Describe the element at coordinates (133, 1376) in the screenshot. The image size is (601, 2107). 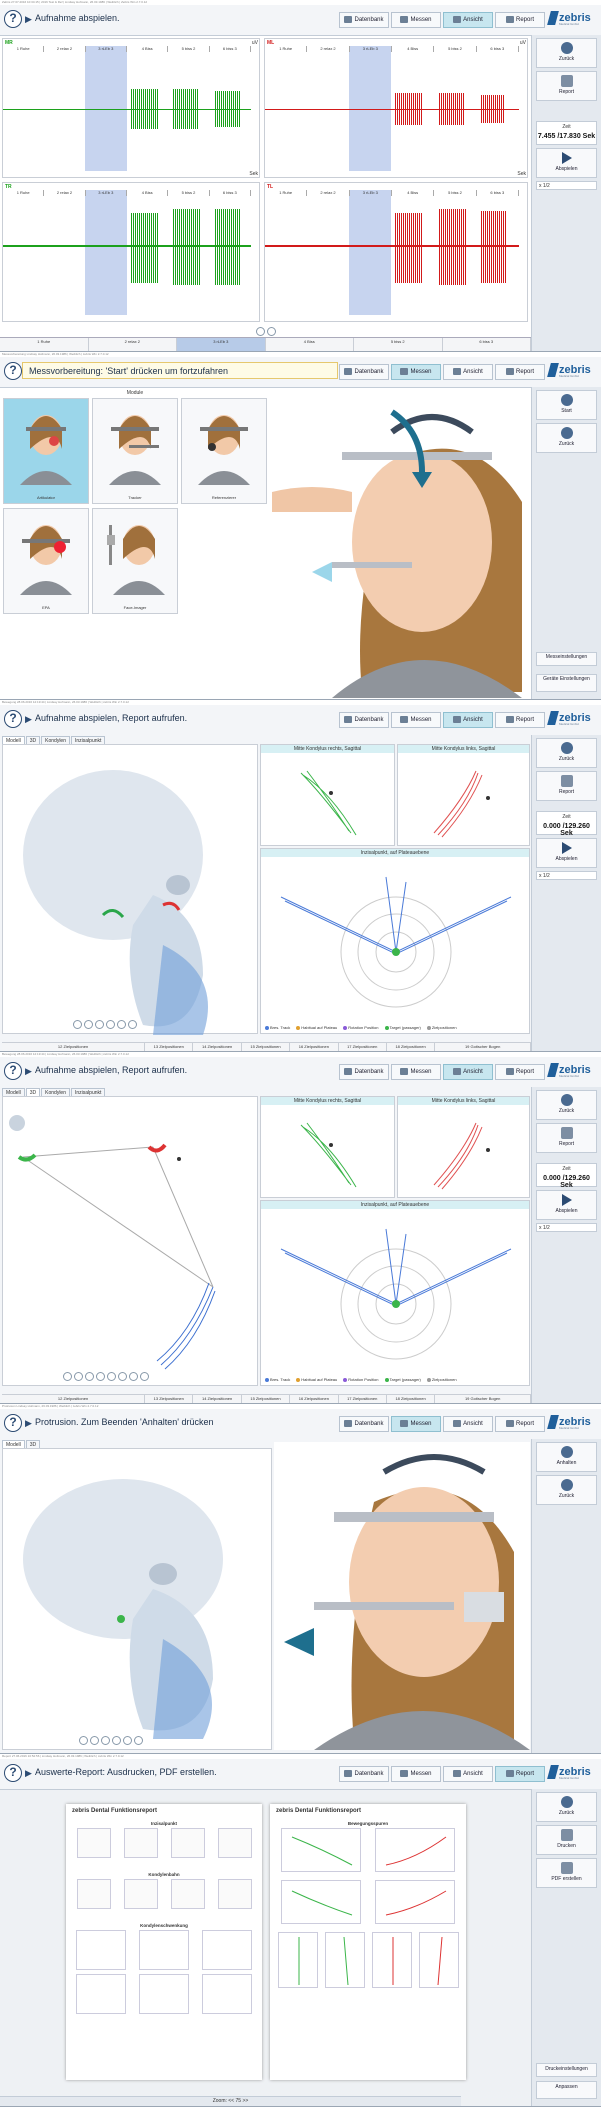
I see `view-top-icon` at that location.